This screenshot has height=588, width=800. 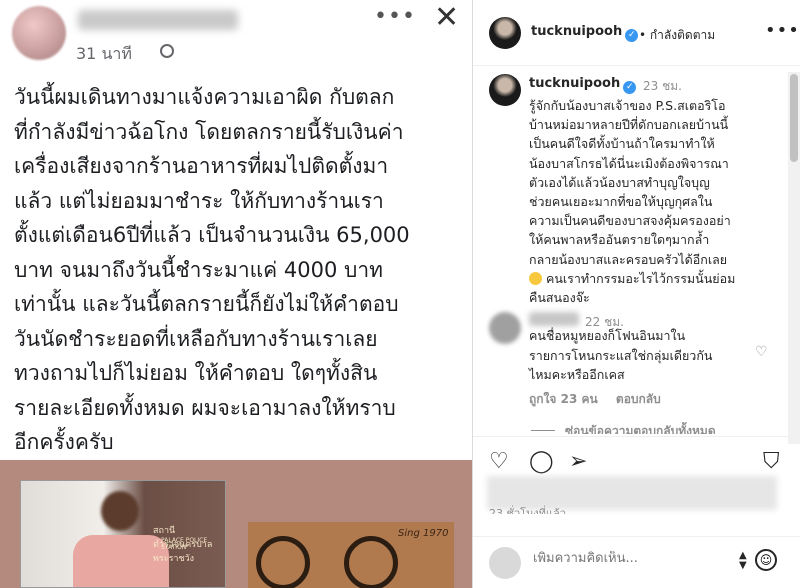 I want to click on author-name-blurred, so click(x=158, y=20).